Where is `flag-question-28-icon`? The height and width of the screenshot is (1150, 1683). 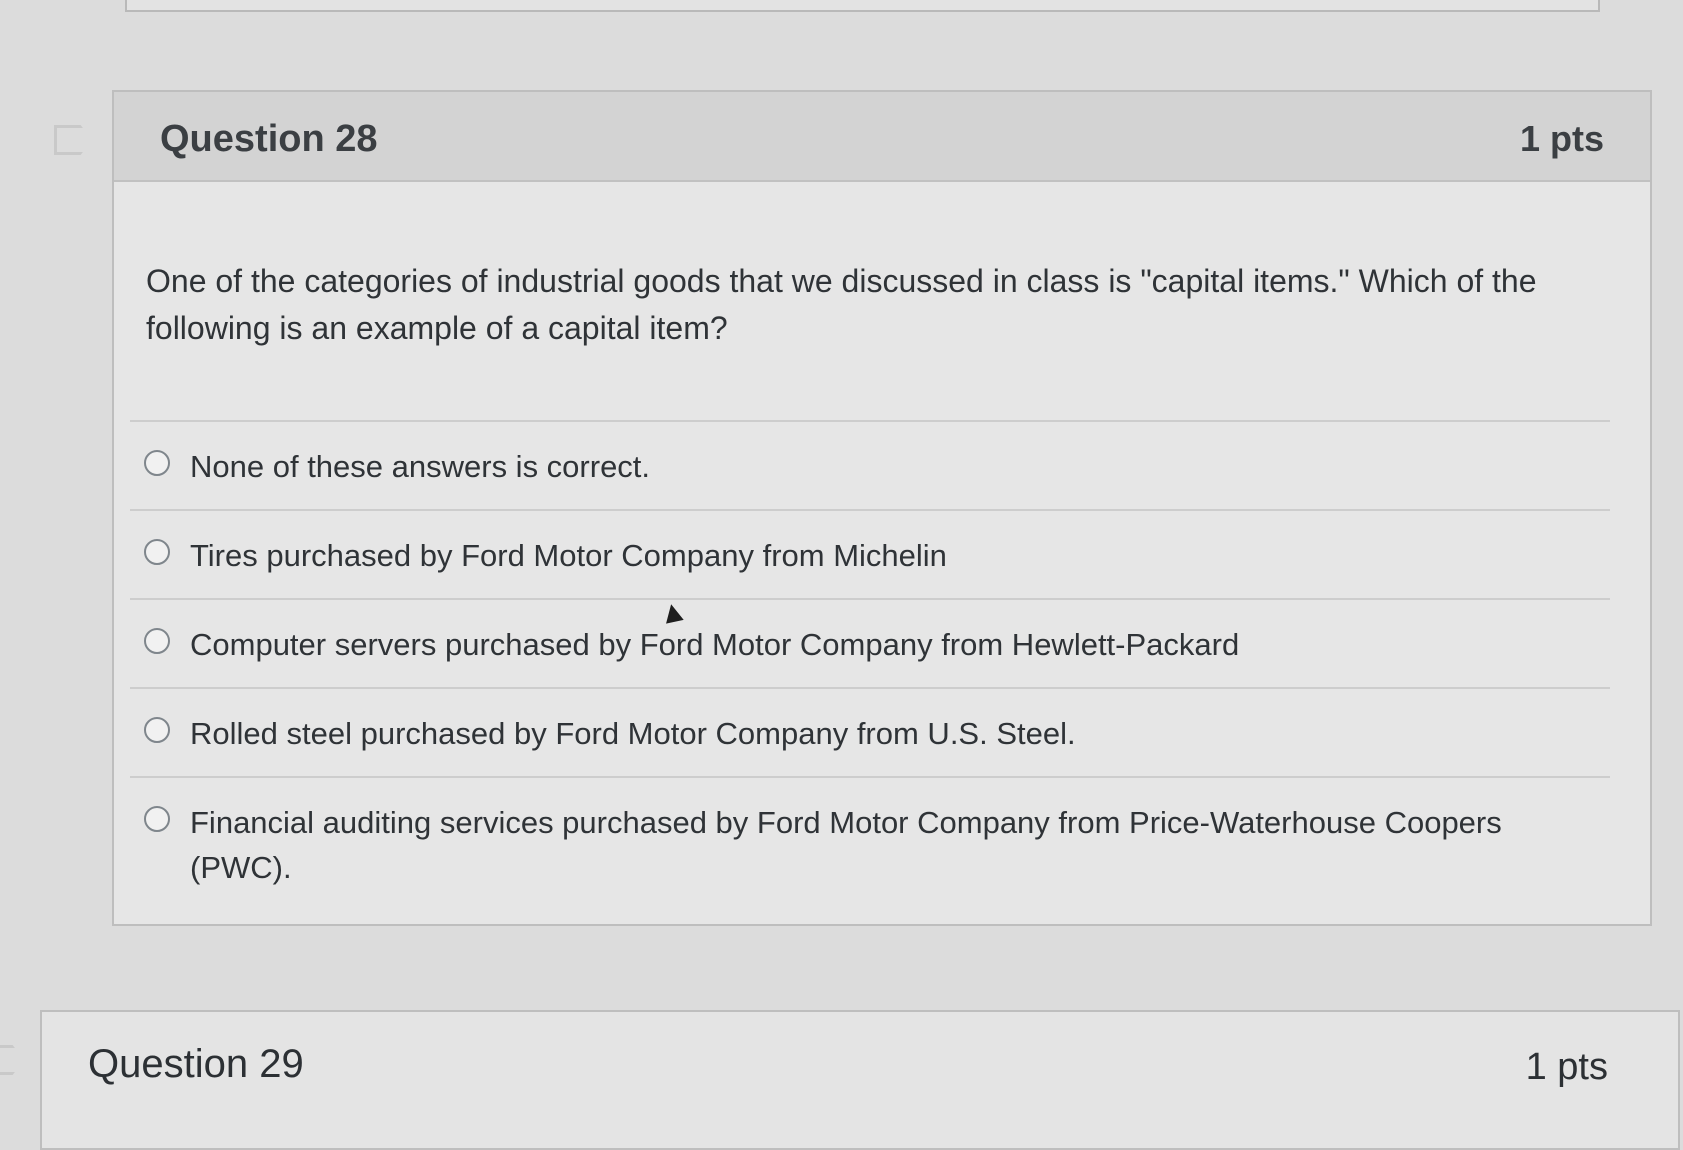
flag-question-28-icon is located at coordinates (73, 140).